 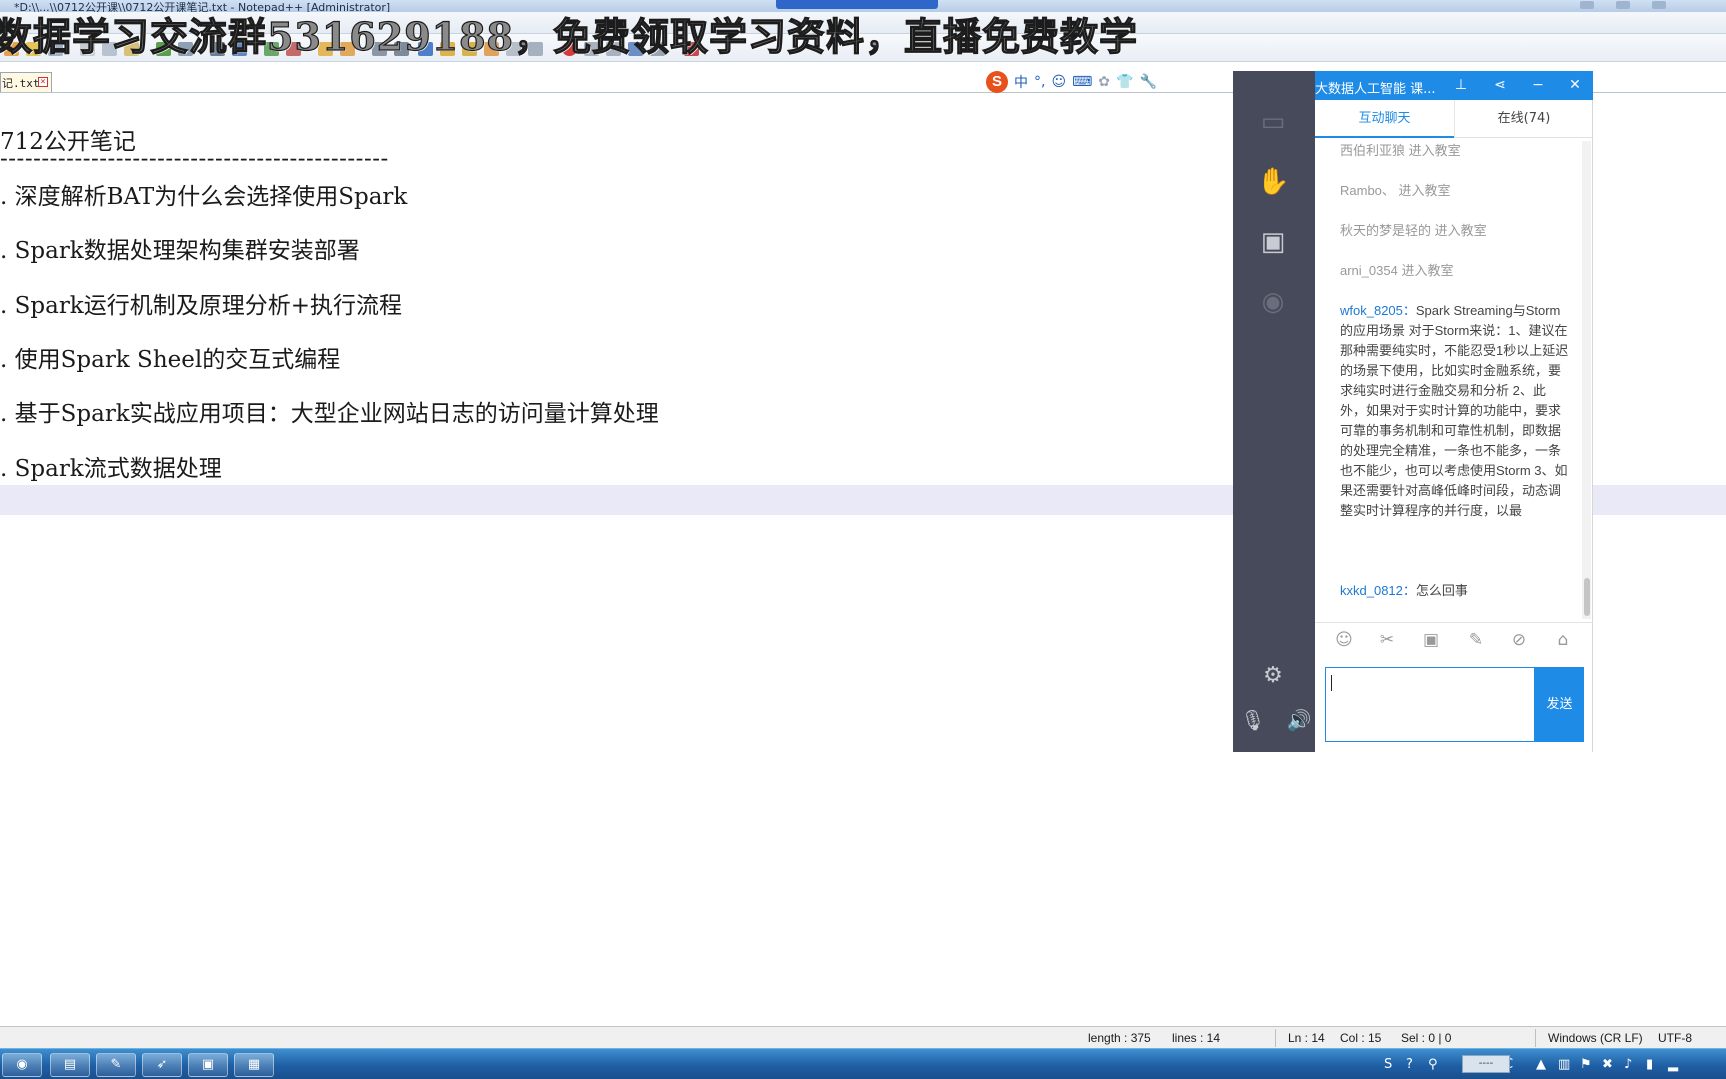 I want to click on gift-icon: ⌂, so click(x=1563, y=640).